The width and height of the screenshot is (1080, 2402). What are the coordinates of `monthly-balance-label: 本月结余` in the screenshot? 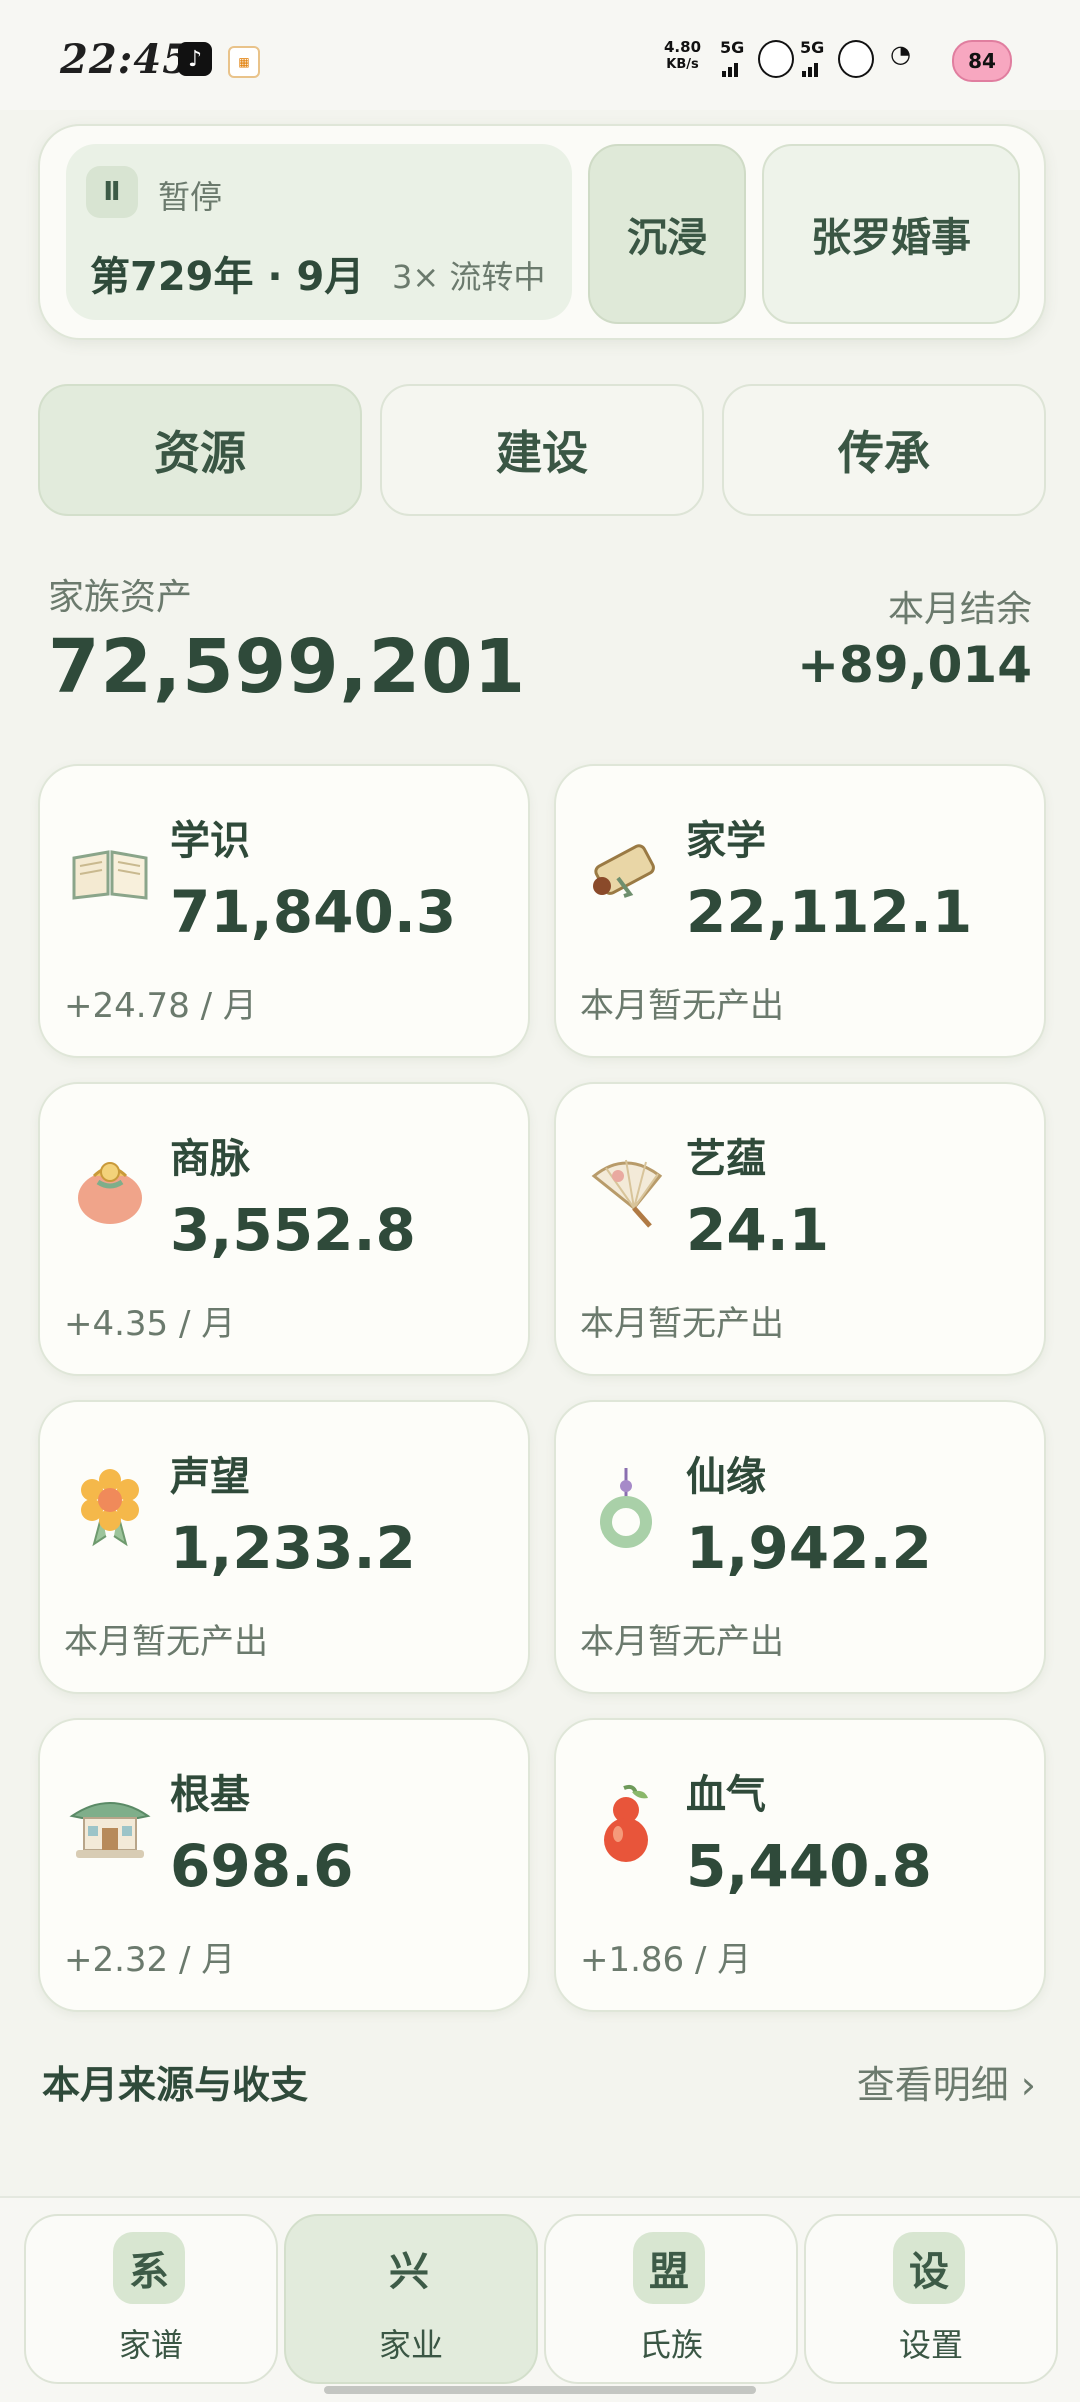 It's located at (959, 609).